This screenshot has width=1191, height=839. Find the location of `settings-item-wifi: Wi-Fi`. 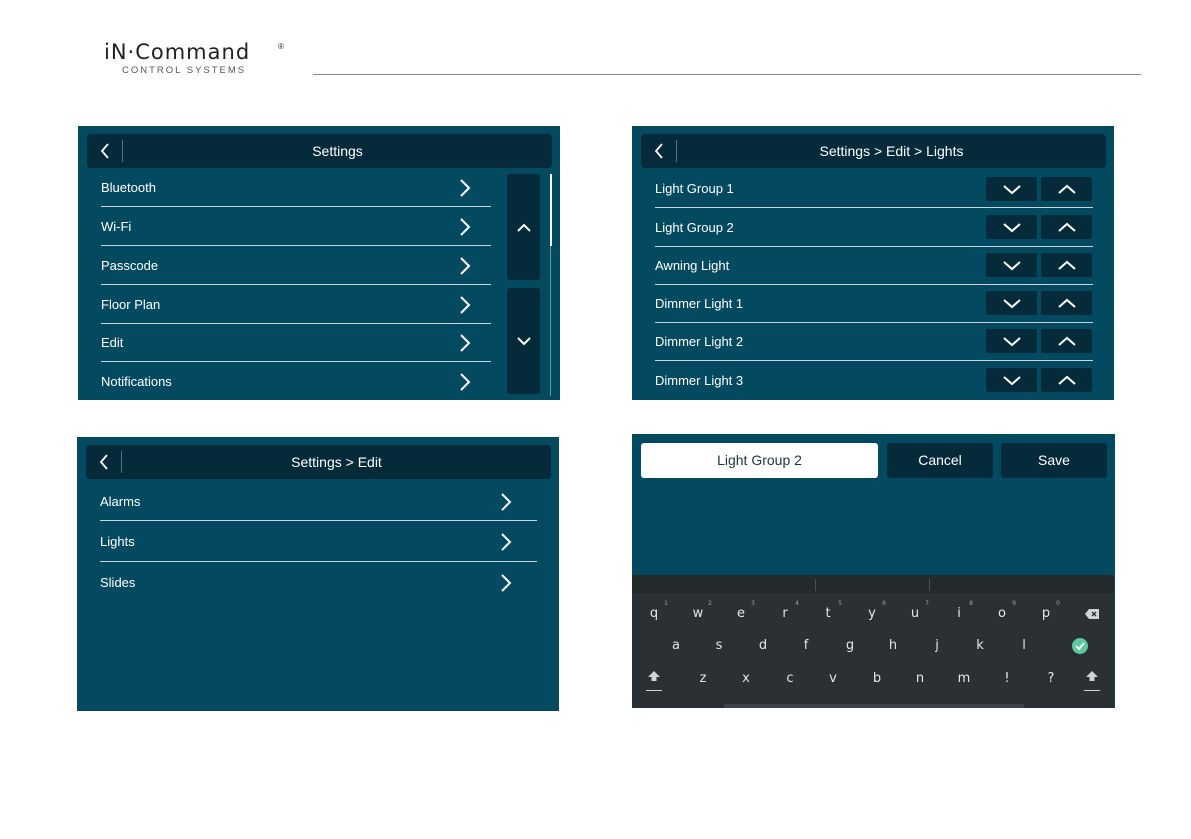

settings-item-wifi: Wi-Fi is located at coordinates (296, 226).